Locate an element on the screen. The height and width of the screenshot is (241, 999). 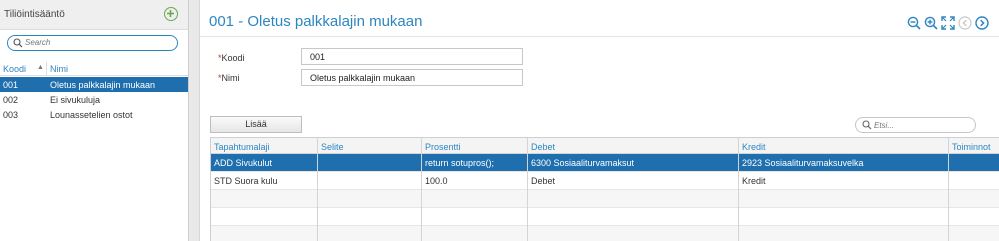
title-divider is located at coordinates (599, 36).